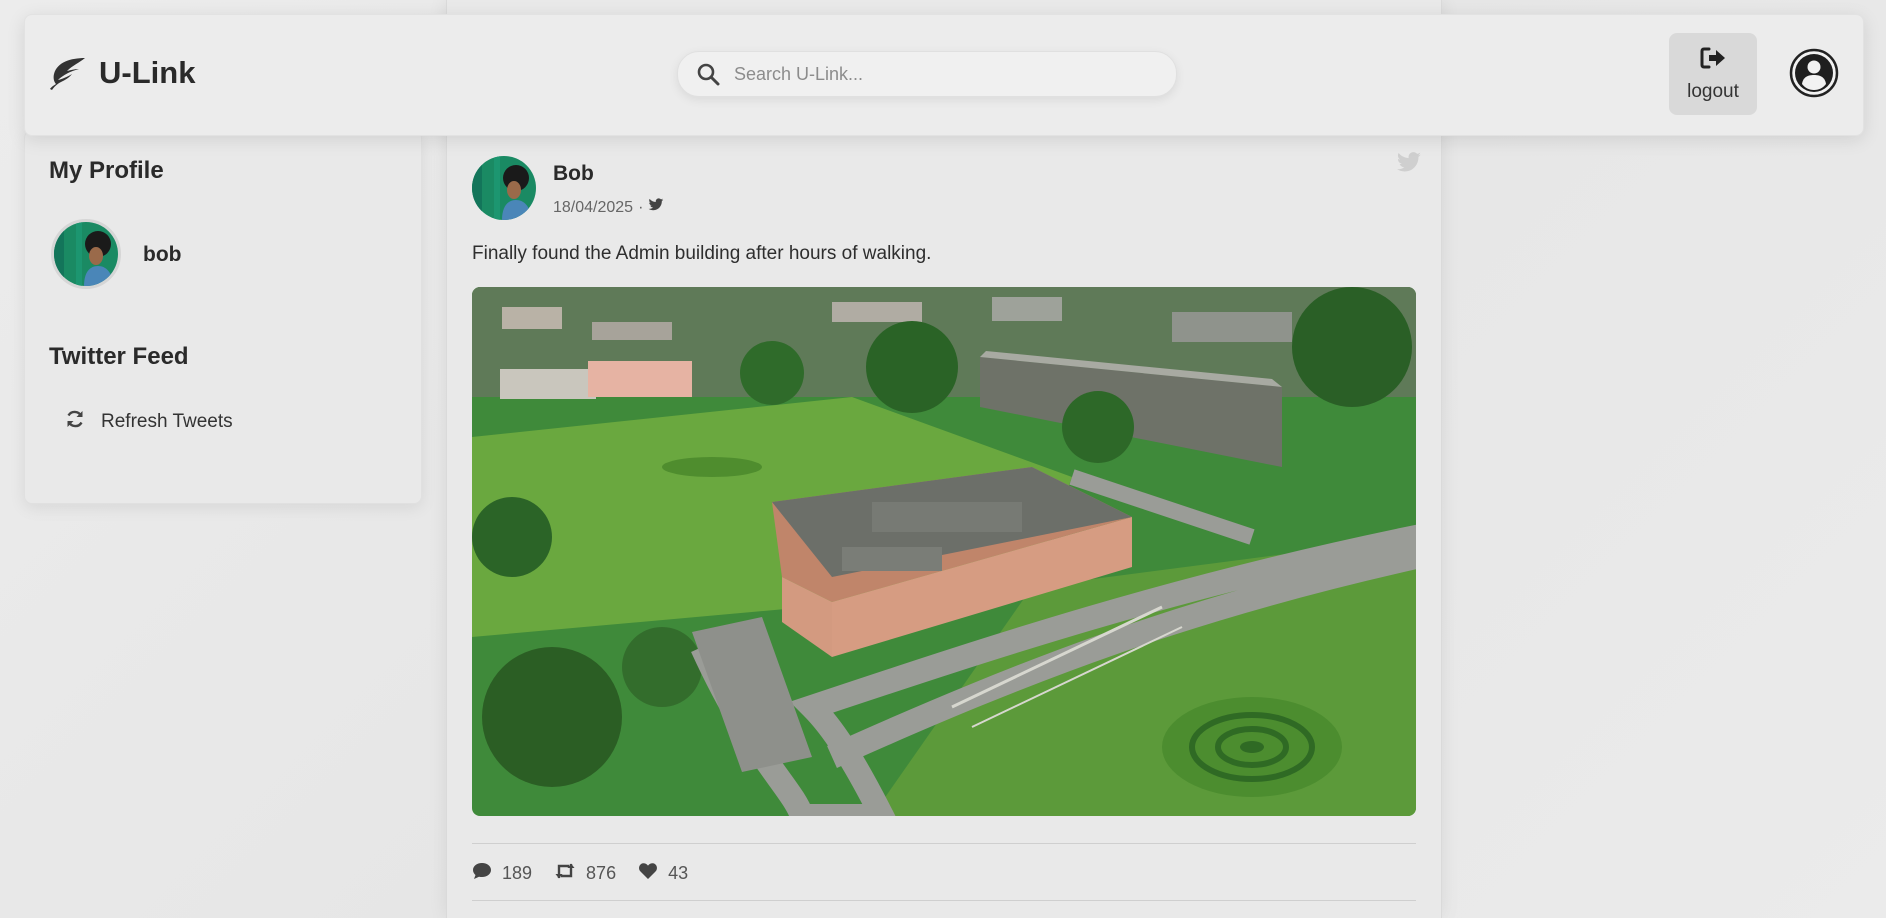 The image size is (1886, 918). I want to click on logout-button: logout, so click(1713, 74).